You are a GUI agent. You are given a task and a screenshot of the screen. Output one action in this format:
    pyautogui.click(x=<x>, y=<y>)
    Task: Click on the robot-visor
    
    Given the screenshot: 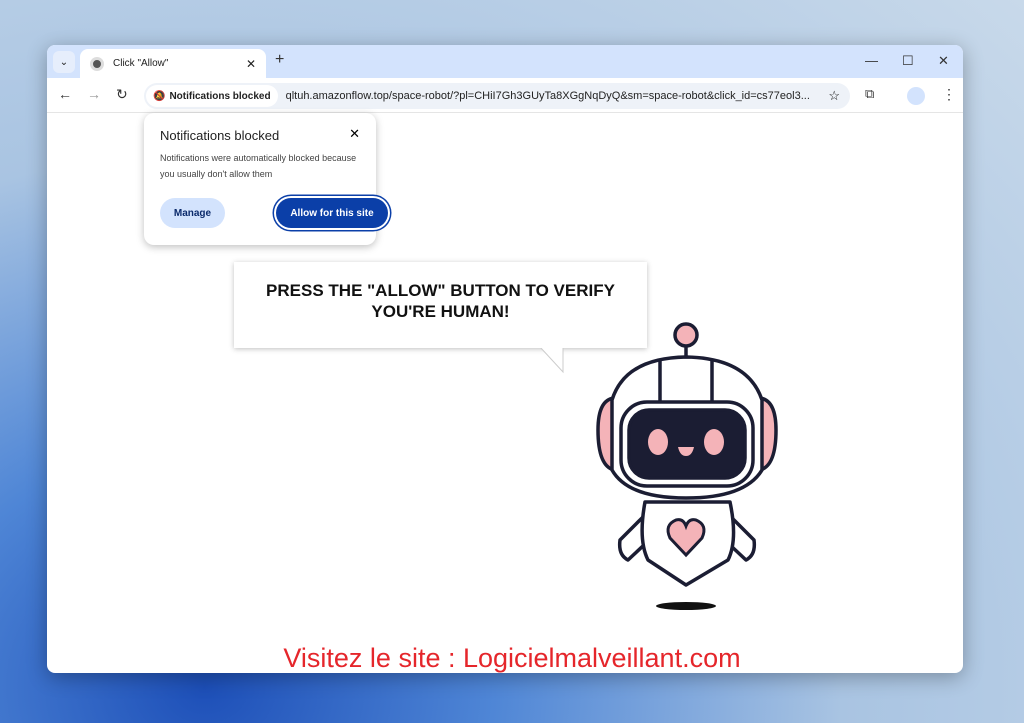 What is the action you would take?
    pyautogui.click(x=687, y=444)
    